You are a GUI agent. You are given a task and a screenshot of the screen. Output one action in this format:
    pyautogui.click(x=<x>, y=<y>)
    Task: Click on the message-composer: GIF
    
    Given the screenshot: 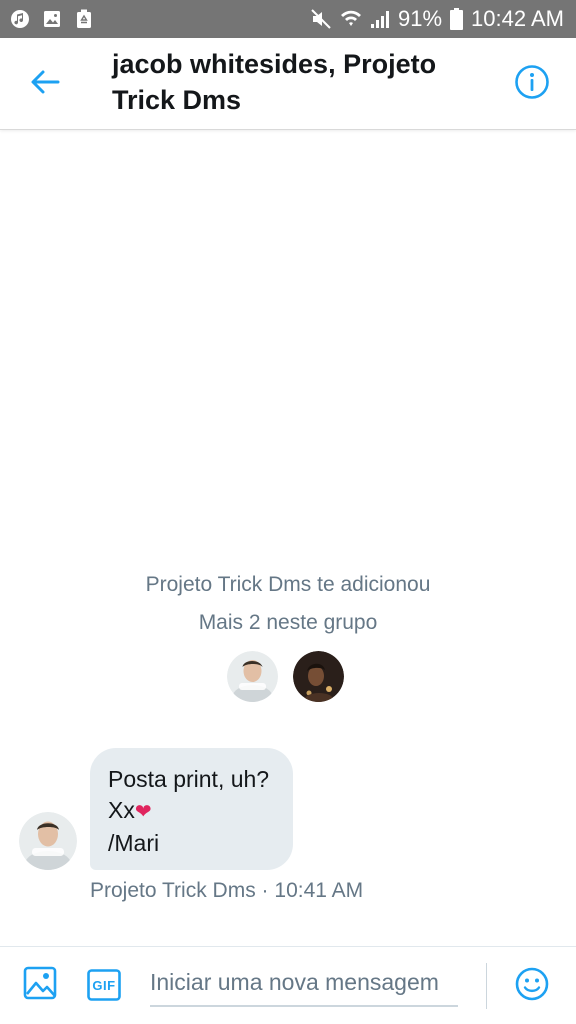 What is the action you would take?
    pyautogui.click(x=288, y=985)
    